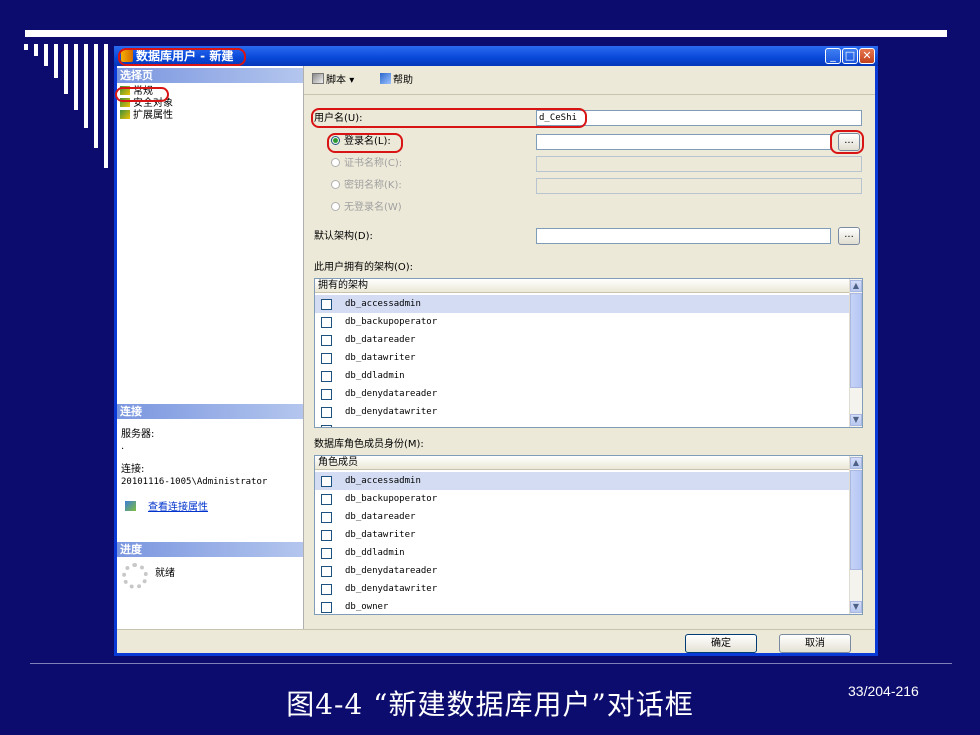  What do you see at coordinates (366, 208) in the screenshot?
I see `no-login-radio: 无登录名(W)` at bounding box center [366, 208].